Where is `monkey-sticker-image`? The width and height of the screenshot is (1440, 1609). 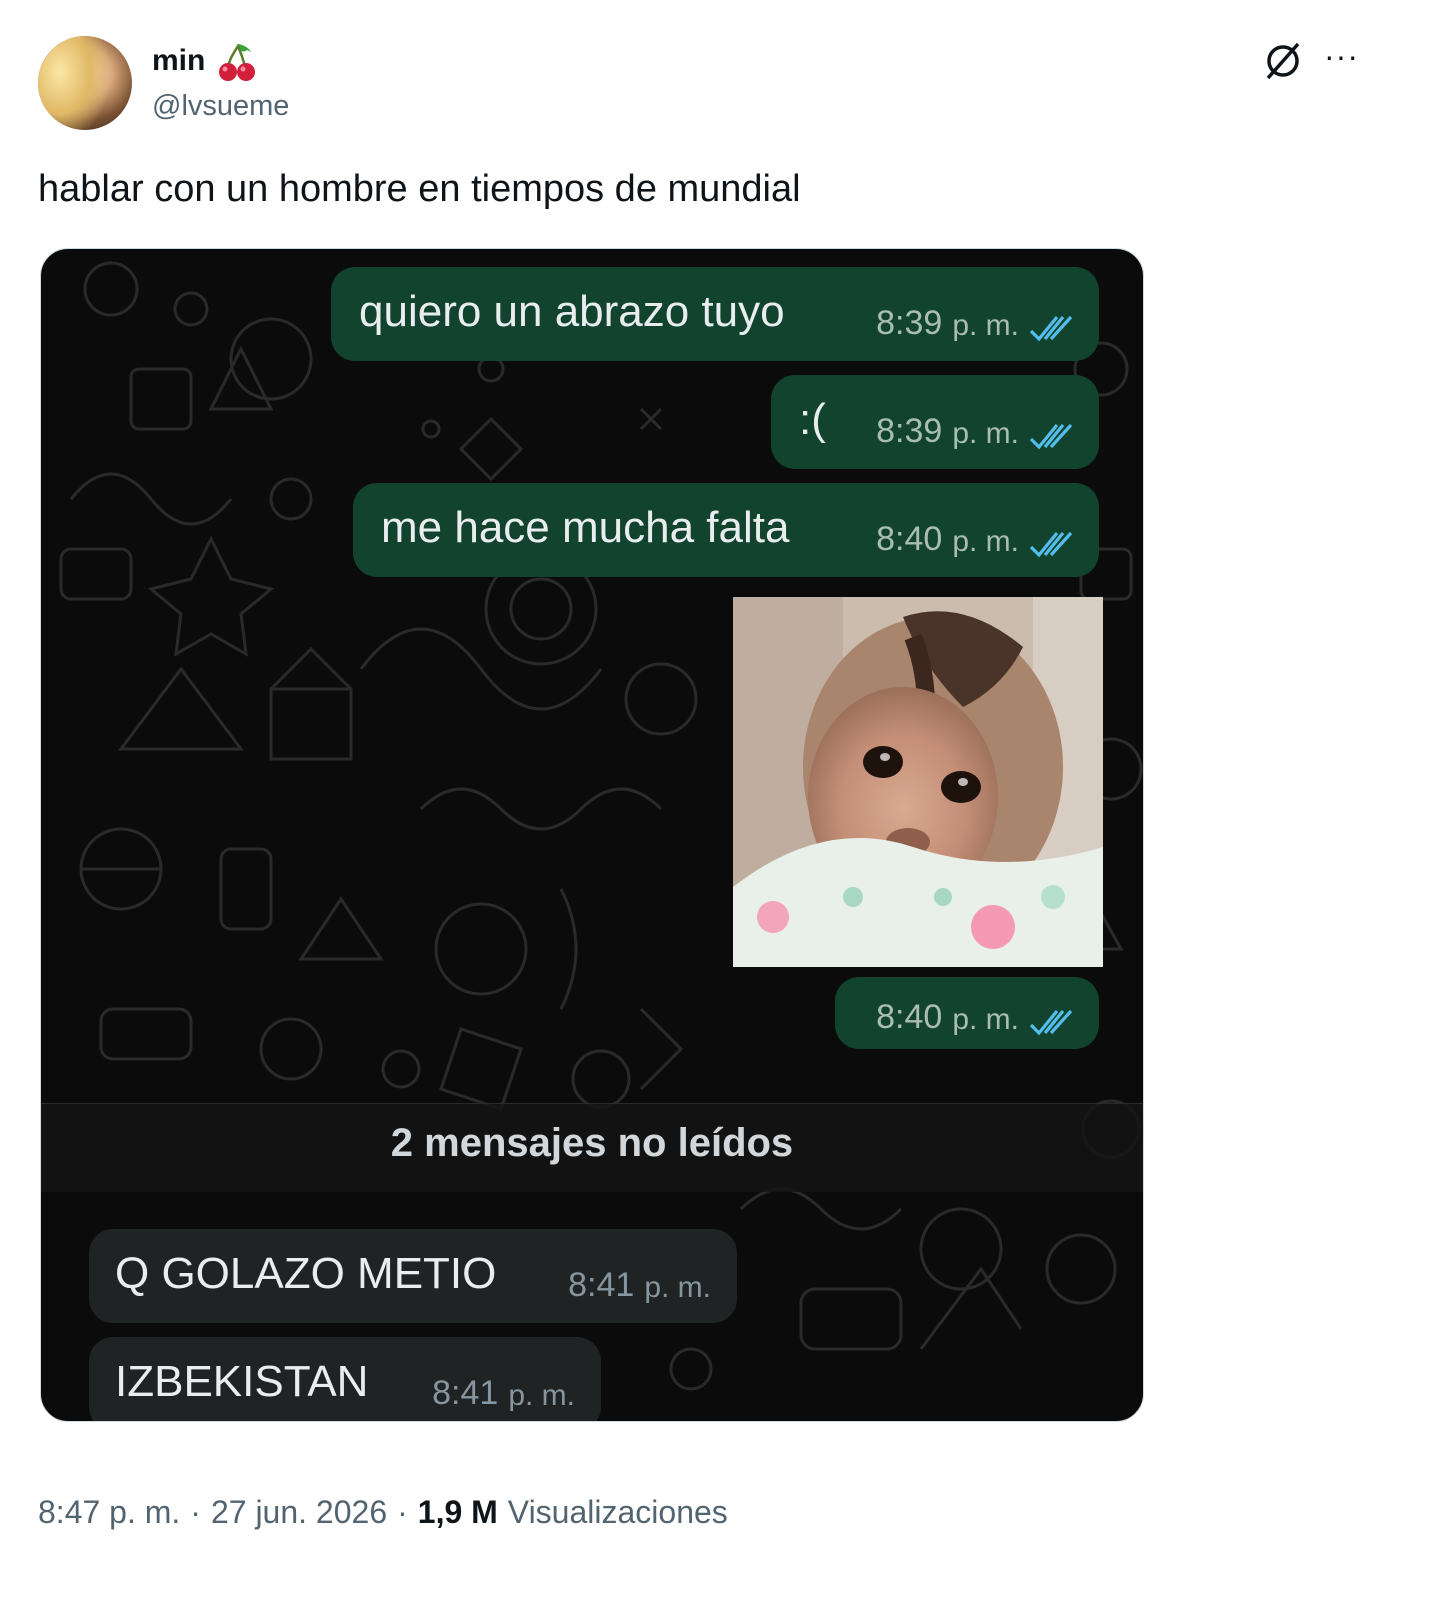 monkey-sticker-image is located at coordinates (918, 782).